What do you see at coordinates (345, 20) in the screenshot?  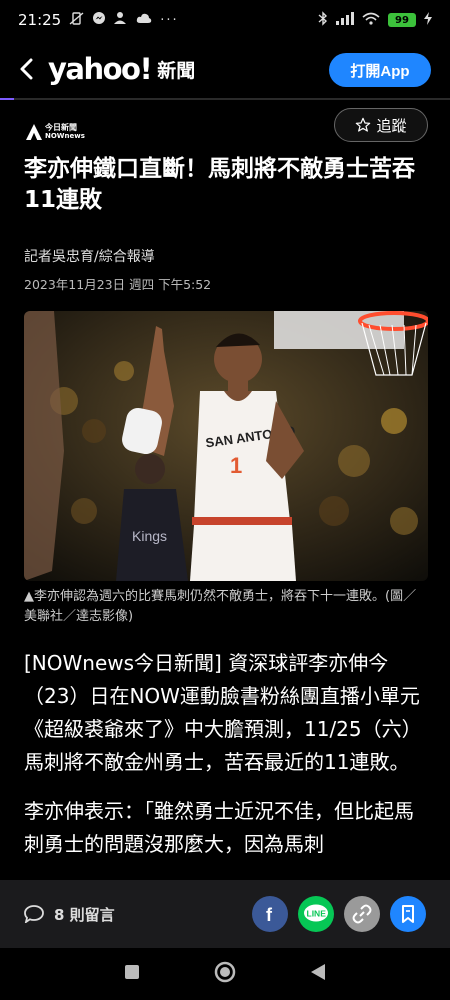 I see `signal-icon` at bounding box center [345, 20].